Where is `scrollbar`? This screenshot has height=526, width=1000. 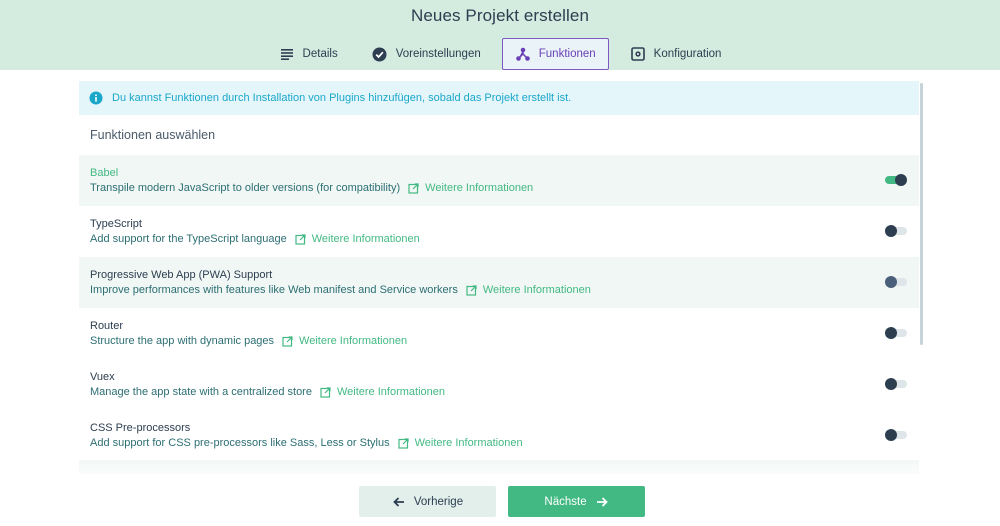
scrollbar is located at coordinates (921, 214).